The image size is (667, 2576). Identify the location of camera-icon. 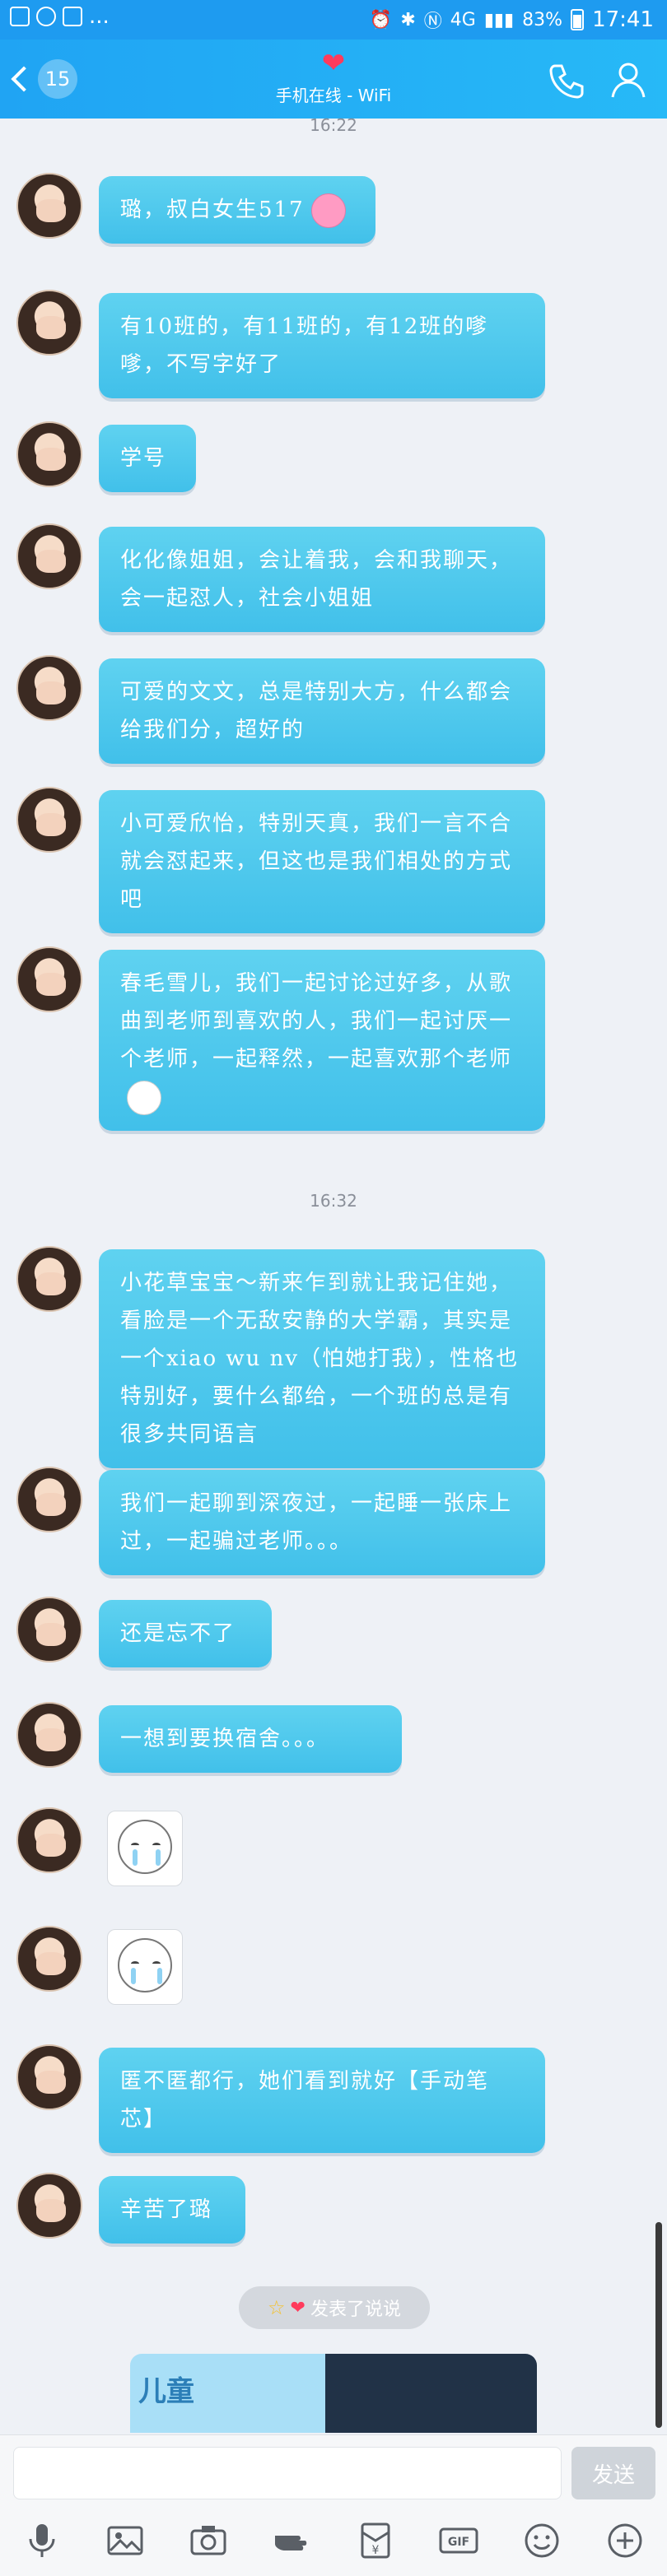
(208, 2540).